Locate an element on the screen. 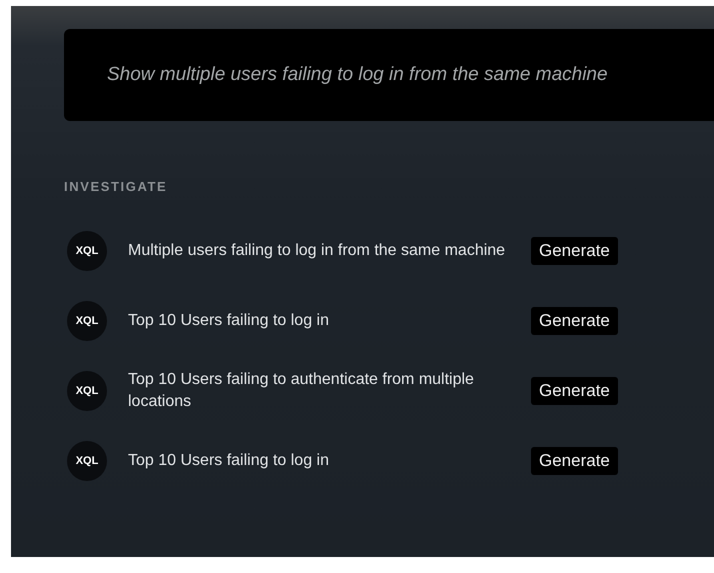 This screenshot has height=573, width=714. section-title: INVESTIGATE is located at coordinates (116, 186).